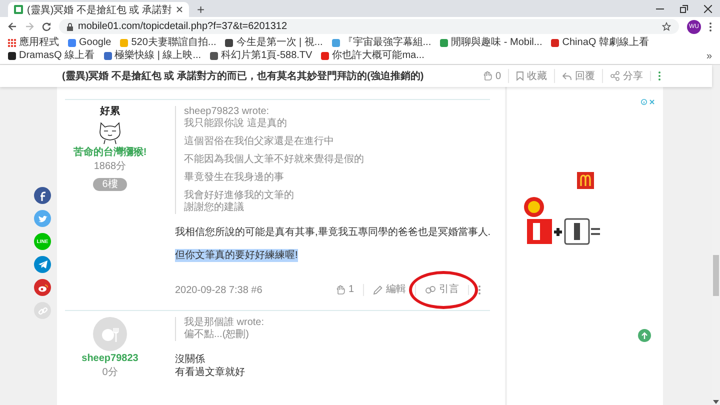 The width and height of the screenshot is (720, 405). I want to click on quote-text: 我只能跟你說 這是真的, so click(235, 124).